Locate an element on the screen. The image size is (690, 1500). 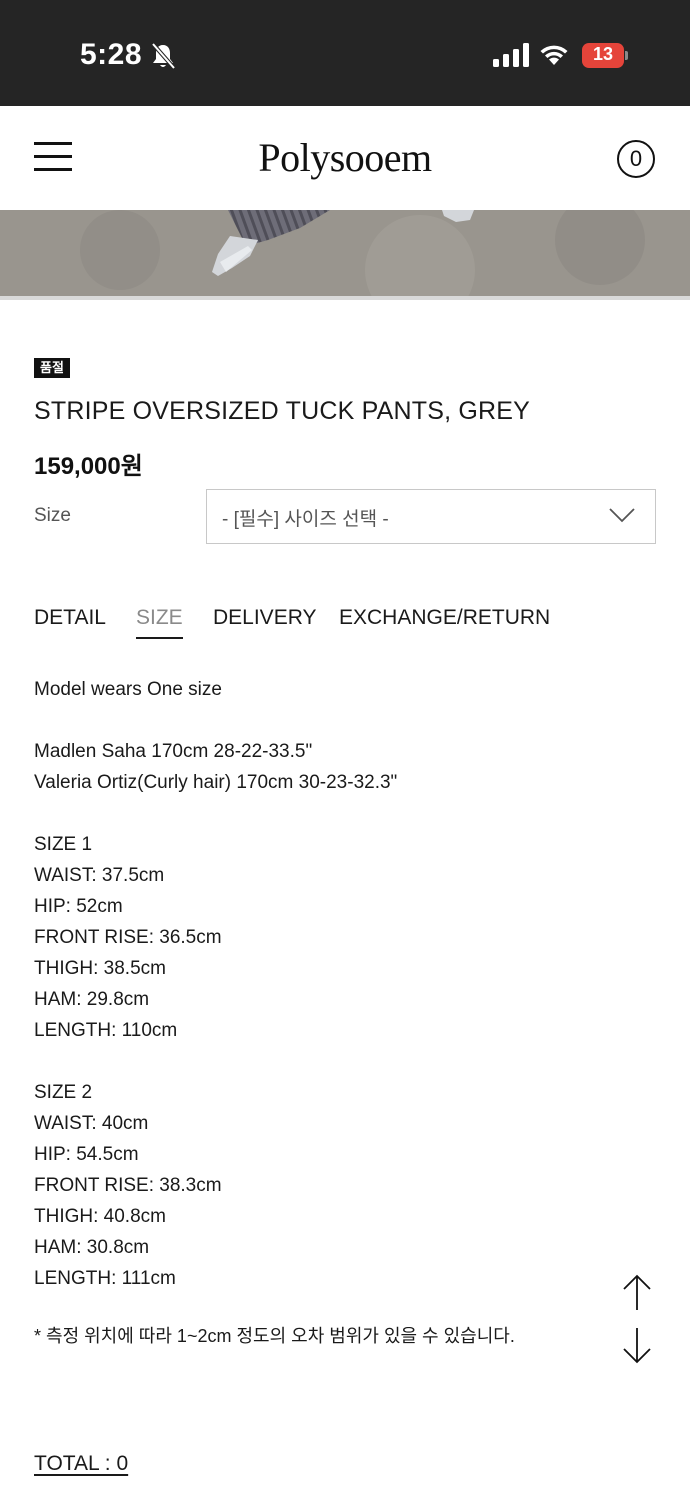
total-price: TOTAL : 0 is located at coordinates (81, 1463).